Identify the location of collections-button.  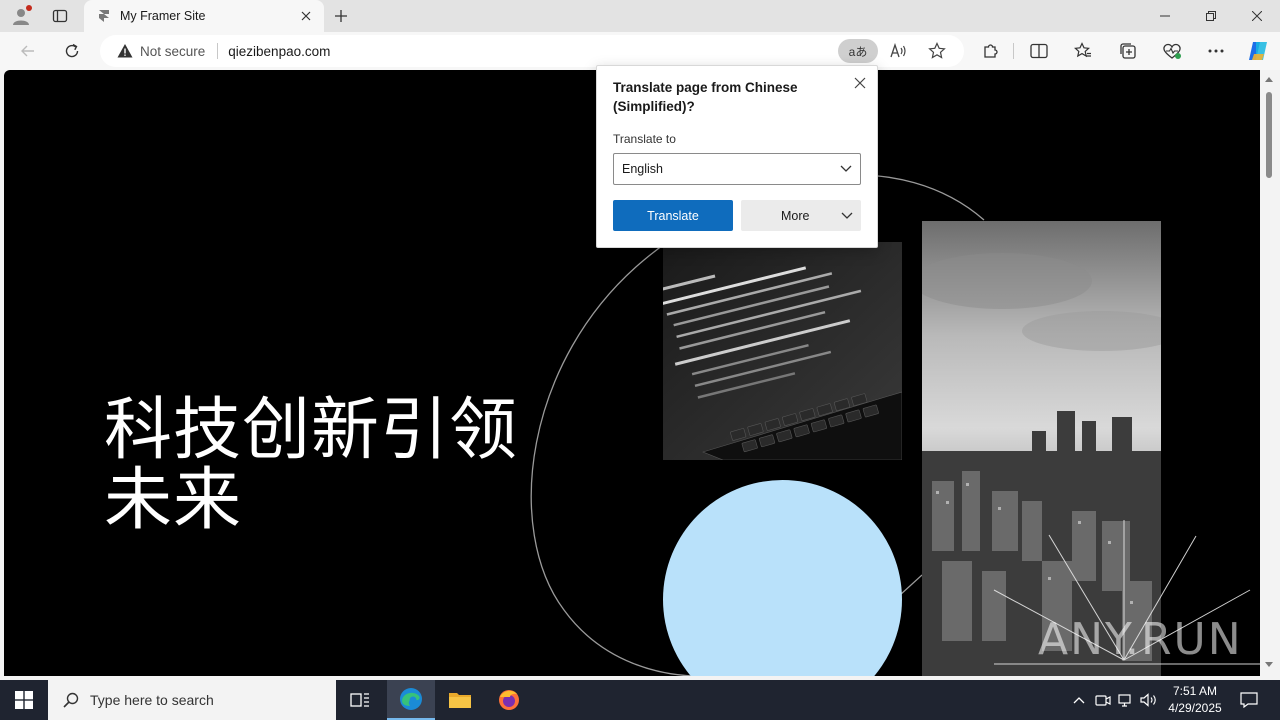
(1128, 51).